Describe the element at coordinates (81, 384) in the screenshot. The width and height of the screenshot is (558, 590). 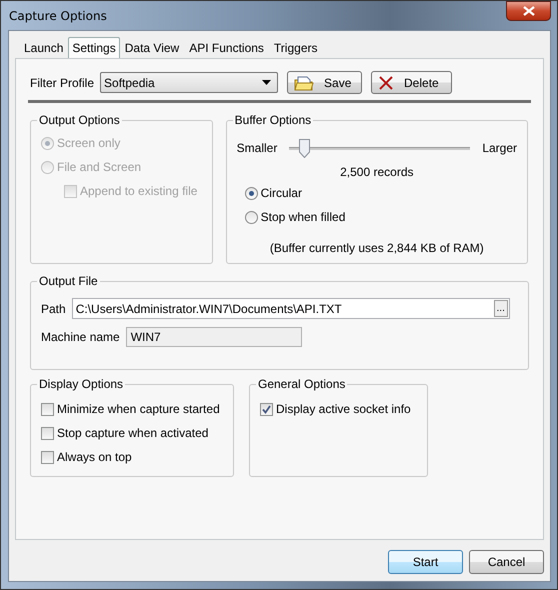
I see `group-title: Display Options` at that location.